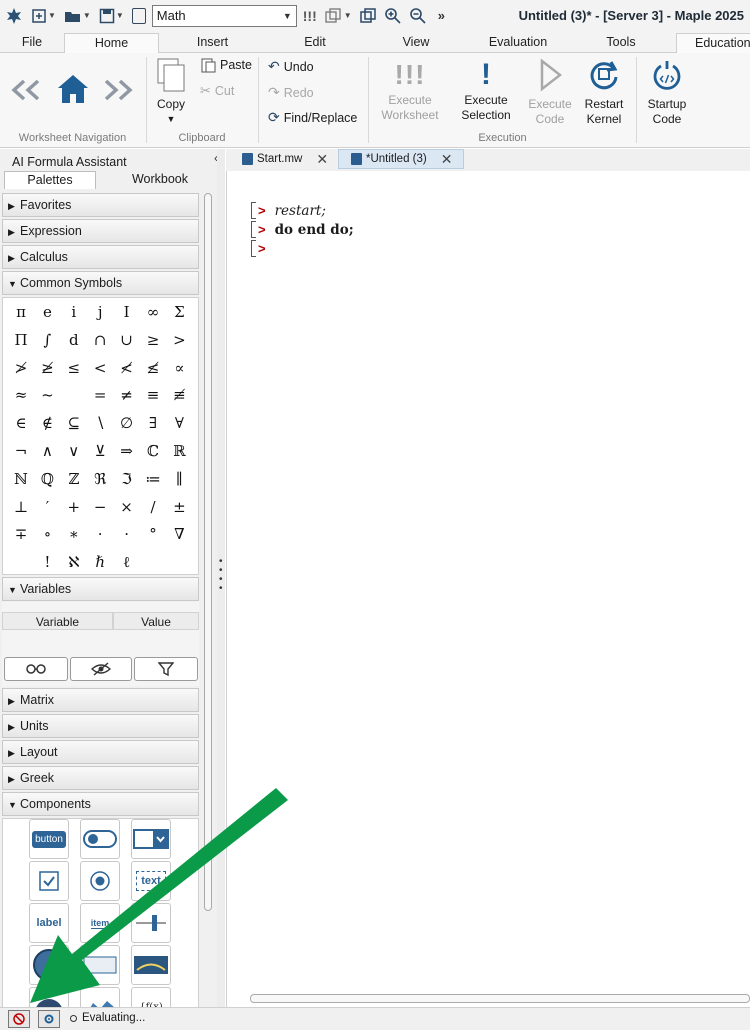  Describe the element at coordinates (221, 578) in the screenshot. I see `panel-splitter: • • • •` at that location.